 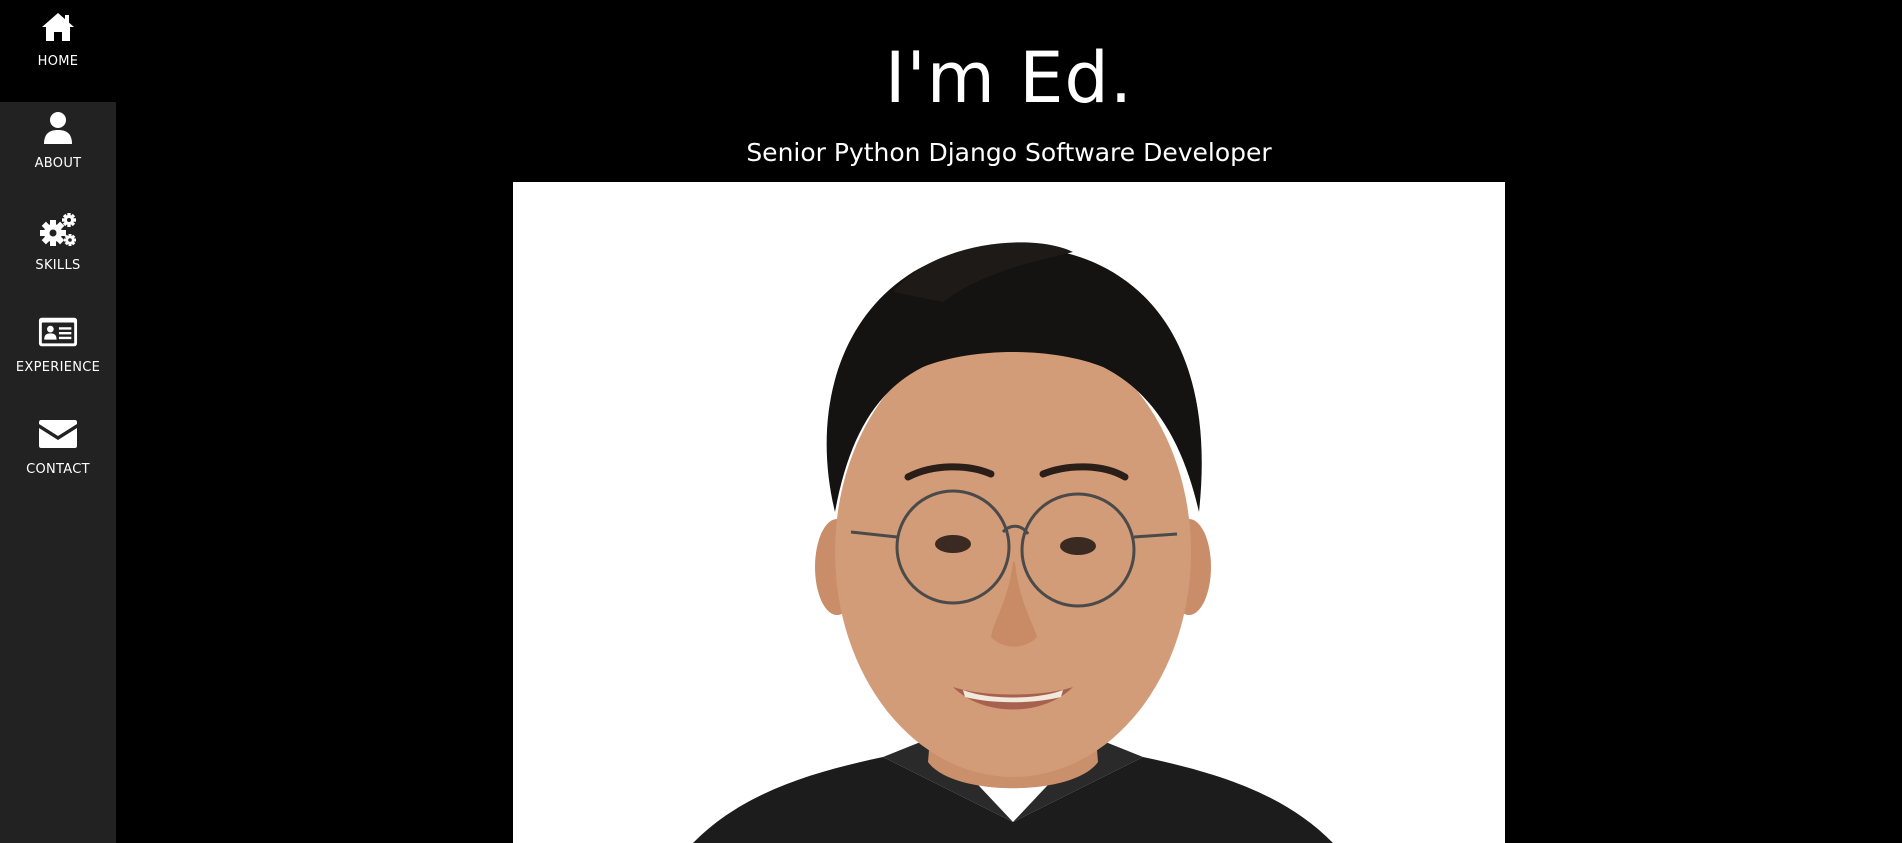 I want to click on envelope-icon, so click(x=58, y=434).